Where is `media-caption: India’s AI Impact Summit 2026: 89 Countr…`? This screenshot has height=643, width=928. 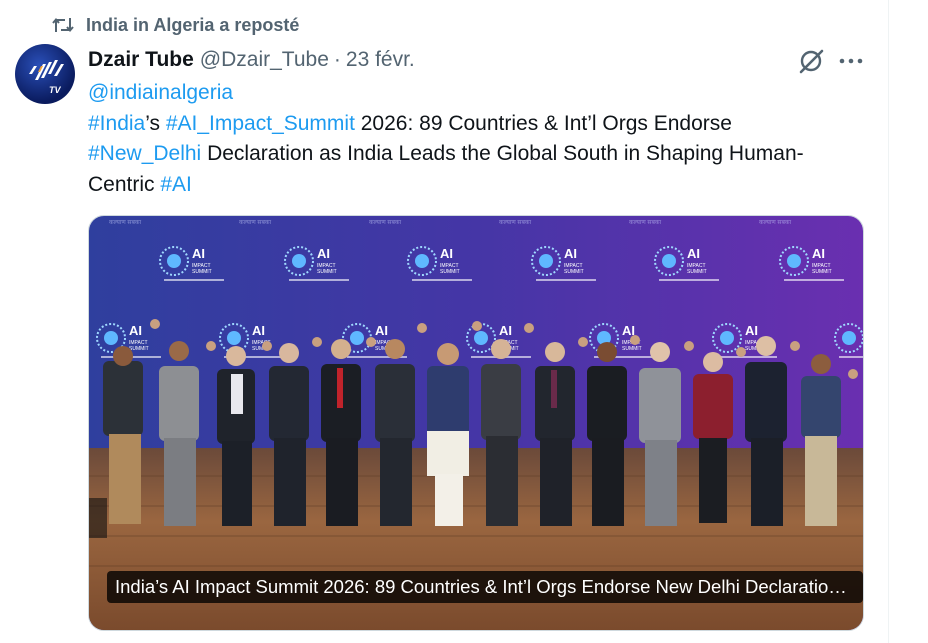
media-caption: India’s AI Impact Summit 2026: 89 Countr… is located at coordinates (485, 587).